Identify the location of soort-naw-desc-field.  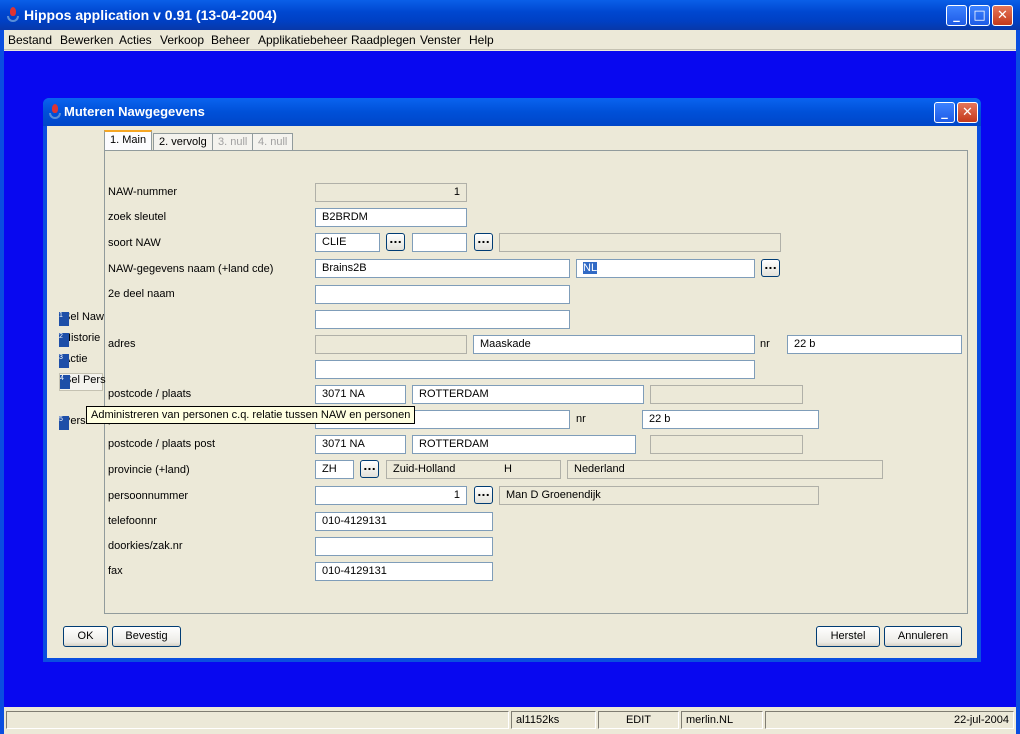
(640, 242).